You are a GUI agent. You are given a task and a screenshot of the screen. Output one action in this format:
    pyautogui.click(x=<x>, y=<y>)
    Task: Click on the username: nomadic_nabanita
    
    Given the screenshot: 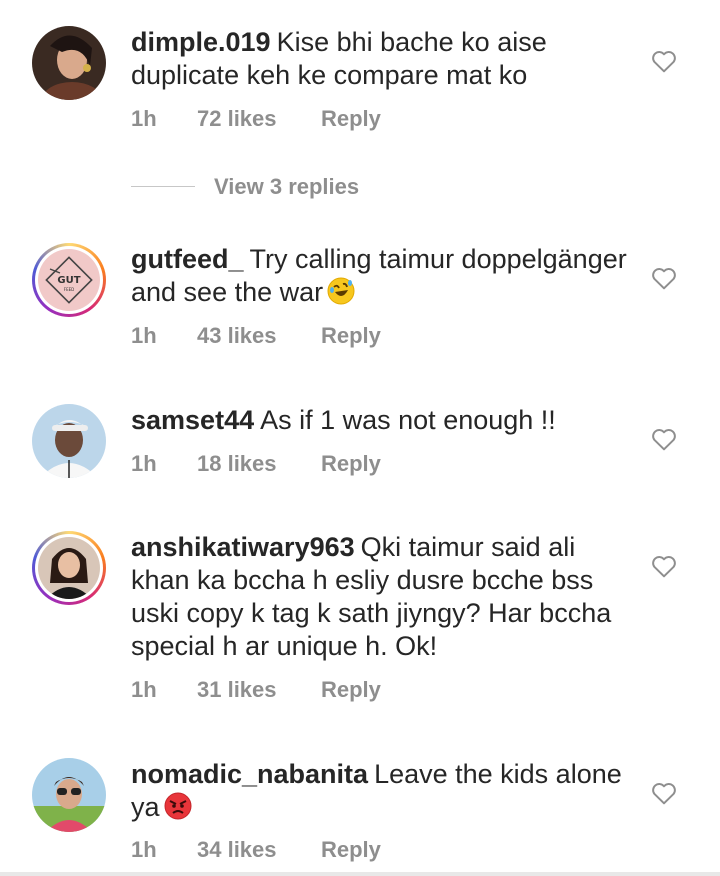 What is the action you would take?
    pyautogui.click(x=249, y=774)
    